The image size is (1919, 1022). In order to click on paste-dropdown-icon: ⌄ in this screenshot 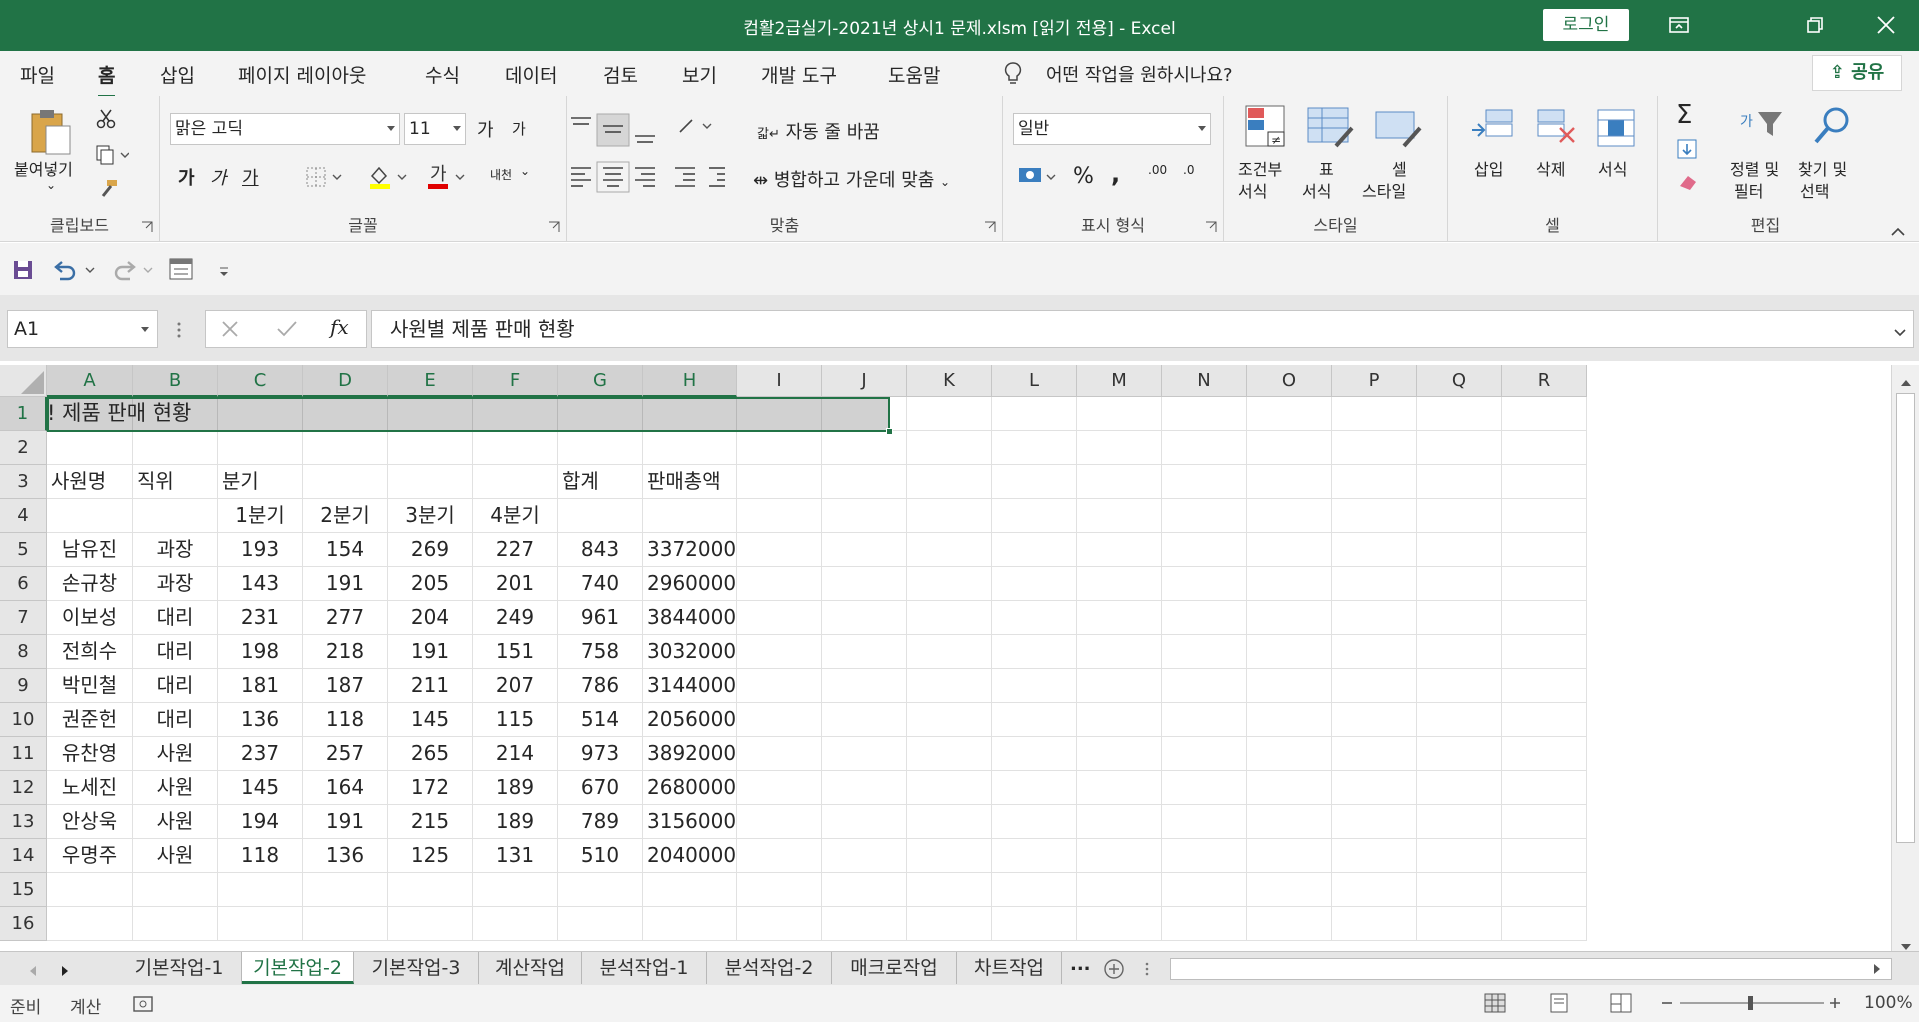, I will do `click(51, 185)`.